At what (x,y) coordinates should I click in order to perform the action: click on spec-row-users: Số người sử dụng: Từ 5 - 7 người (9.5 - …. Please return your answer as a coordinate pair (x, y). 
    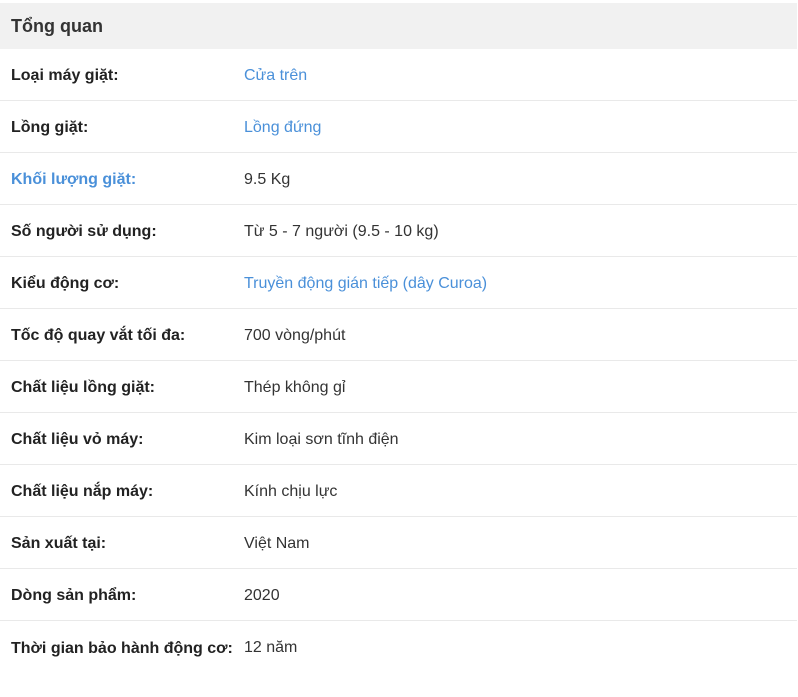
    Looking at the image, I should click on (398, 231).